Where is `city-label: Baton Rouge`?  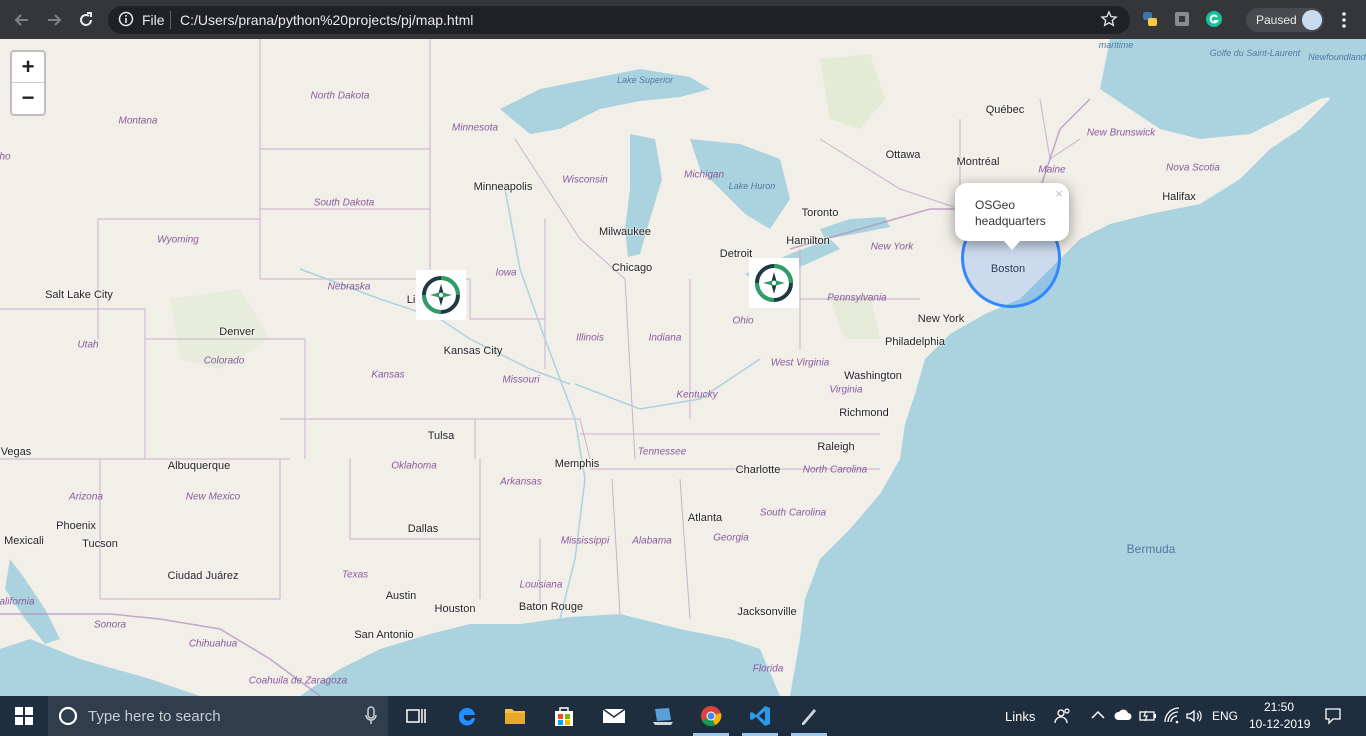
city-label: Baton Rouge is located at coordinates (551, 607).